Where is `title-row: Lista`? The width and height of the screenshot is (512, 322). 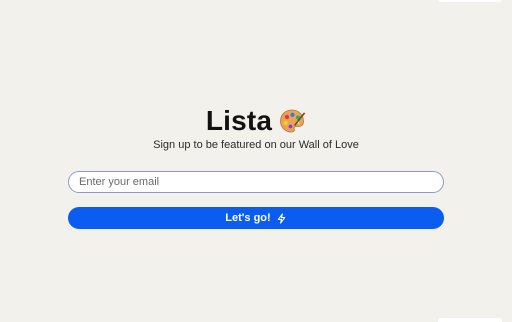
title-row: Lista is located at coordinates (256, 121).